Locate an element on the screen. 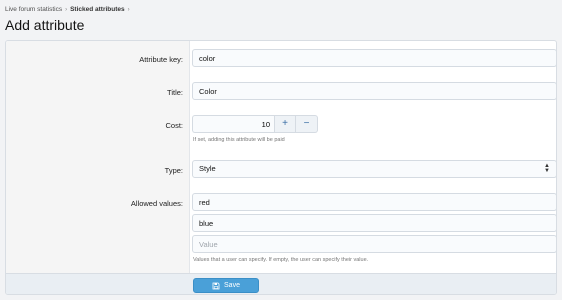  type-select-value: Style is located at coordinates (207, 168).